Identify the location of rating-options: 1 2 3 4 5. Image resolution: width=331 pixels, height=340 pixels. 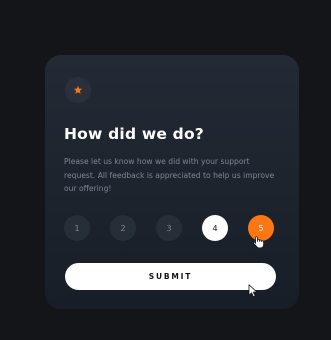
(169, 228).